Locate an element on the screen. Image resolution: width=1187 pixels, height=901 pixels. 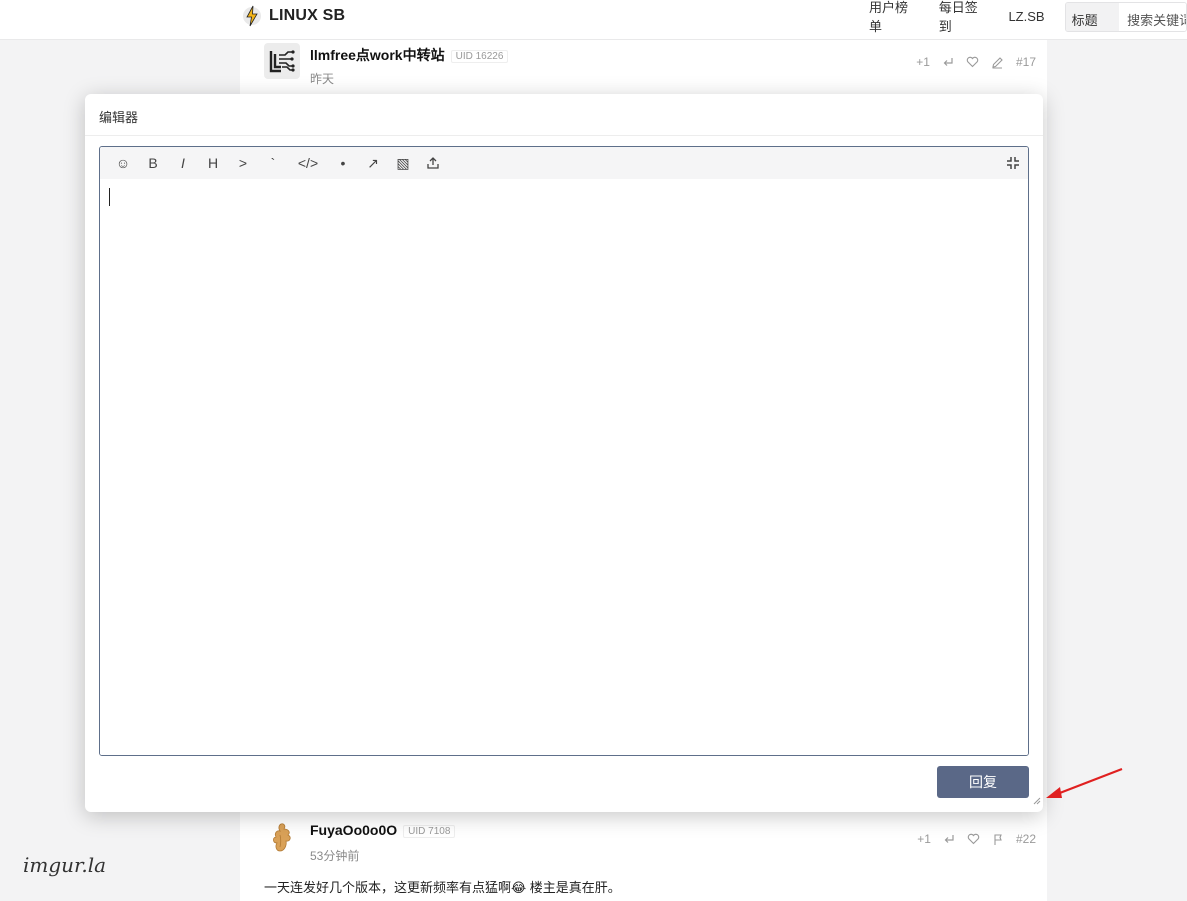
circuit-logo-icon is located at coordinates (282, 61).